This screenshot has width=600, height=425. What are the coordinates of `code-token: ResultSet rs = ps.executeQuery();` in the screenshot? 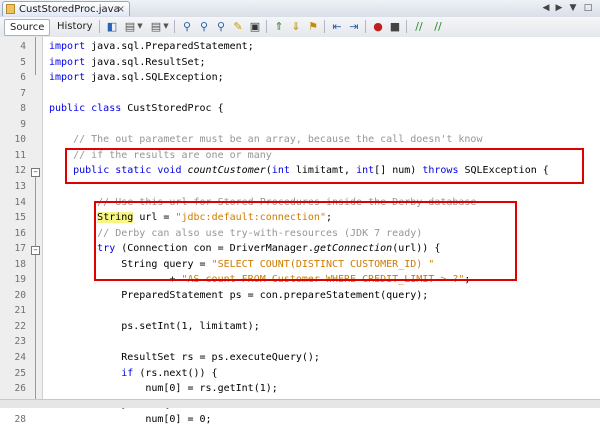 It's located at (184, 357).